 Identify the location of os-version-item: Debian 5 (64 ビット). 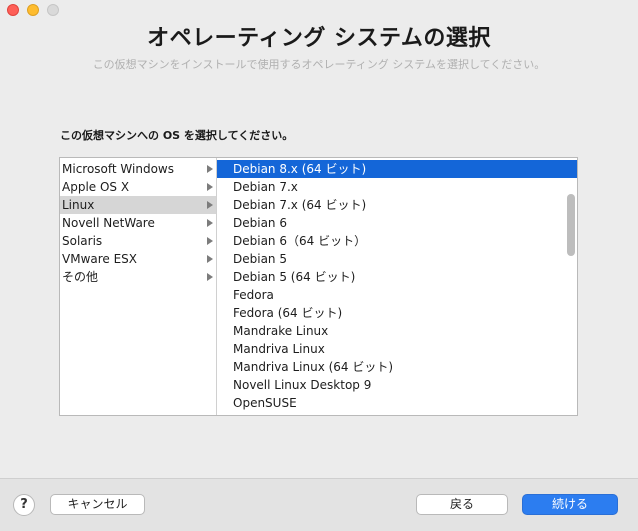
(397, 277).